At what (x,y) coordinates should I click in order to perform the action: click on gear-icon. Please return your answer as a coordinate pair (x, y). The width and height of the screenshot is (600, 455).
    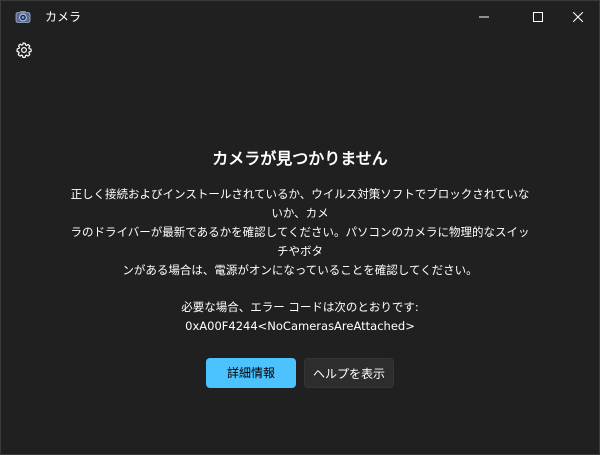
    Looking at the image, I should click on (24, 50).